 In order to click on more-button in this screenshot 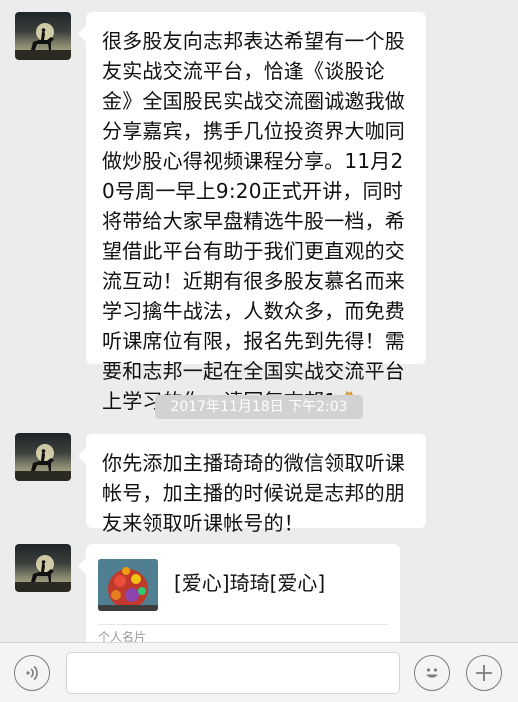, I will do `click(484, 673)`.